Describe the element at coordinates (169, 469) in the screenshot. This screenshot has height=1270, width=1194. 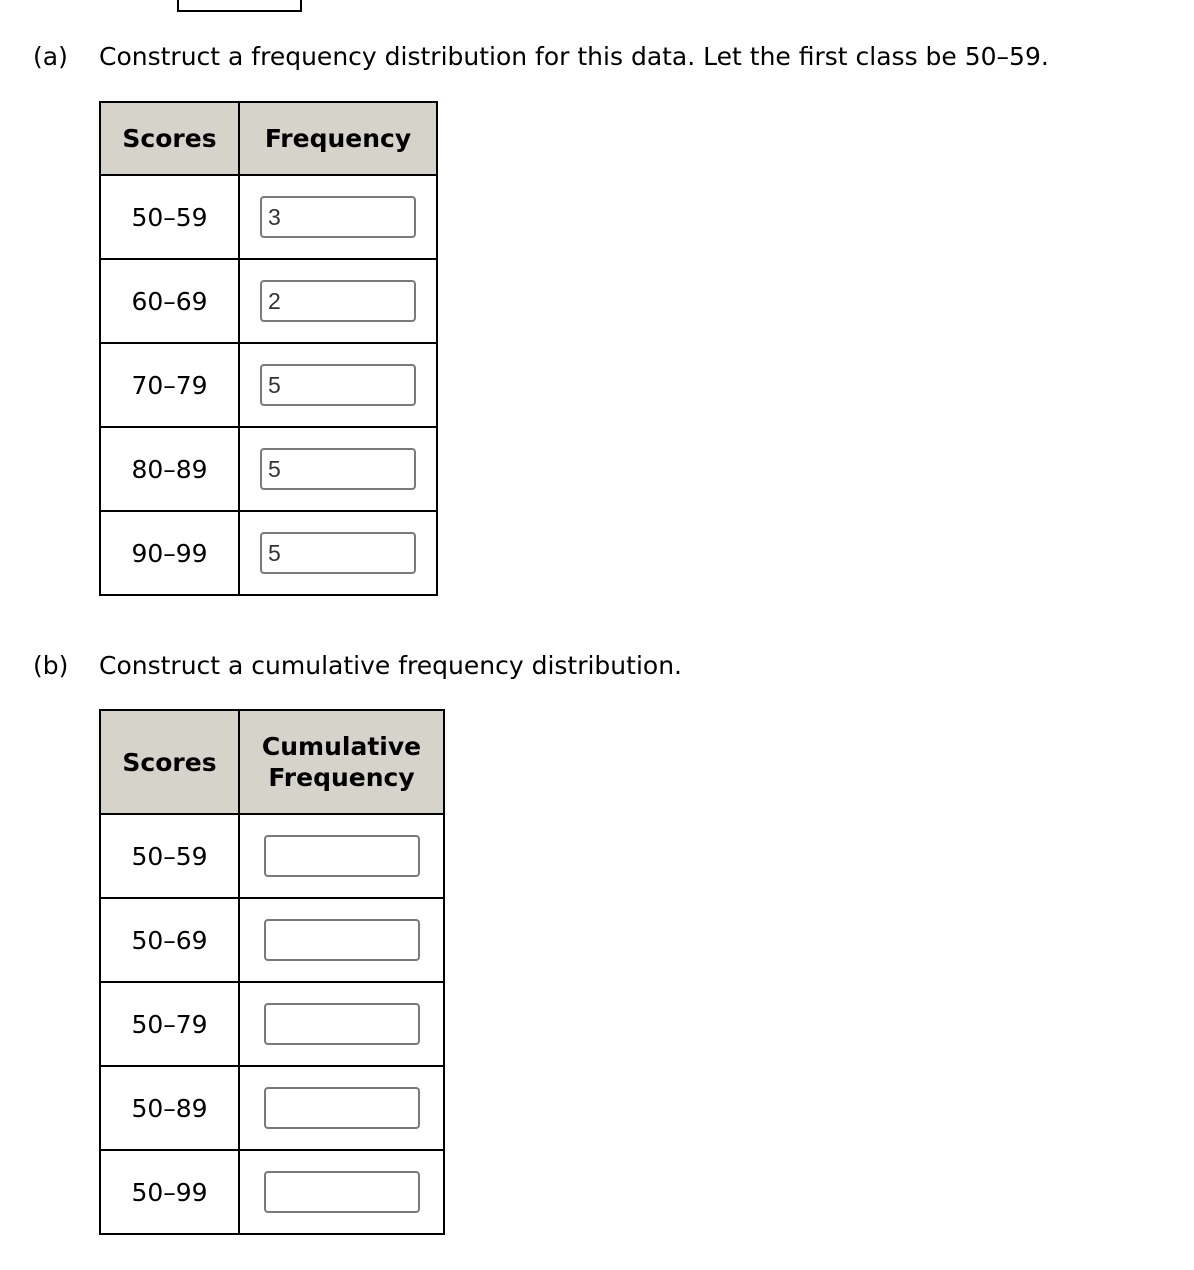
I see `class-label: 80–89` at that location.